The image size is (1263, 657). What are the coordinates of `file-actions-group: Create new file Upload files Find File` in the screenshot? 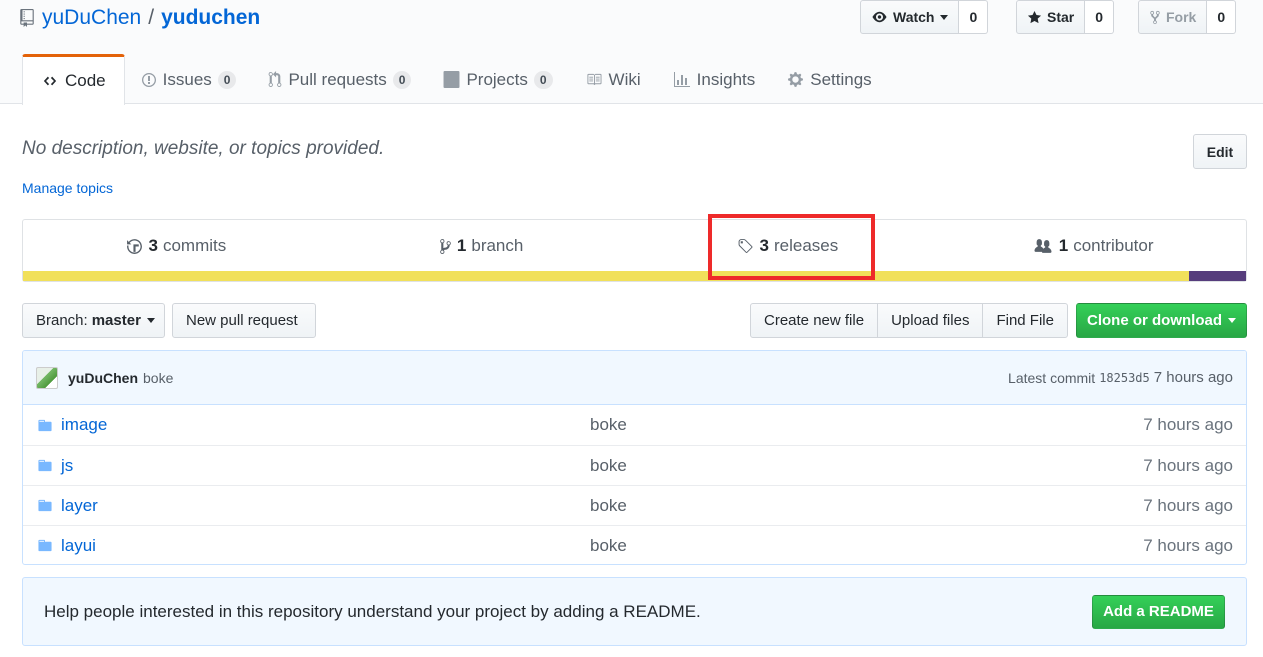 It's located at (909, 320).